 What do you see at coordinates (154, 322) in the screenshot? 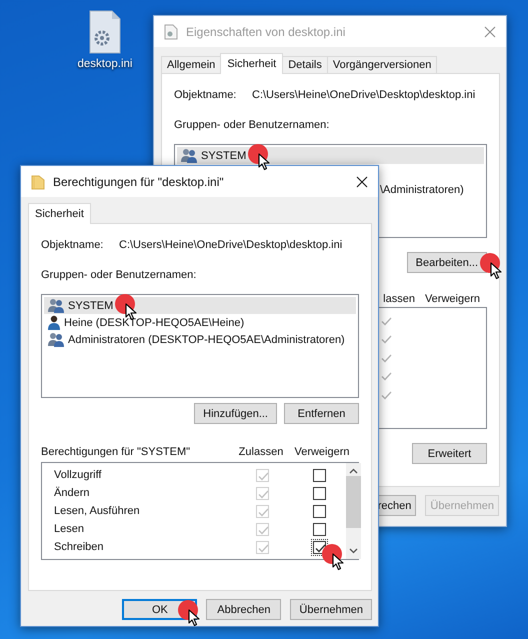
I see `user-name: Heine (DESKTOP-HEQO5AE\Heine)` at bounding box center [154, 322].